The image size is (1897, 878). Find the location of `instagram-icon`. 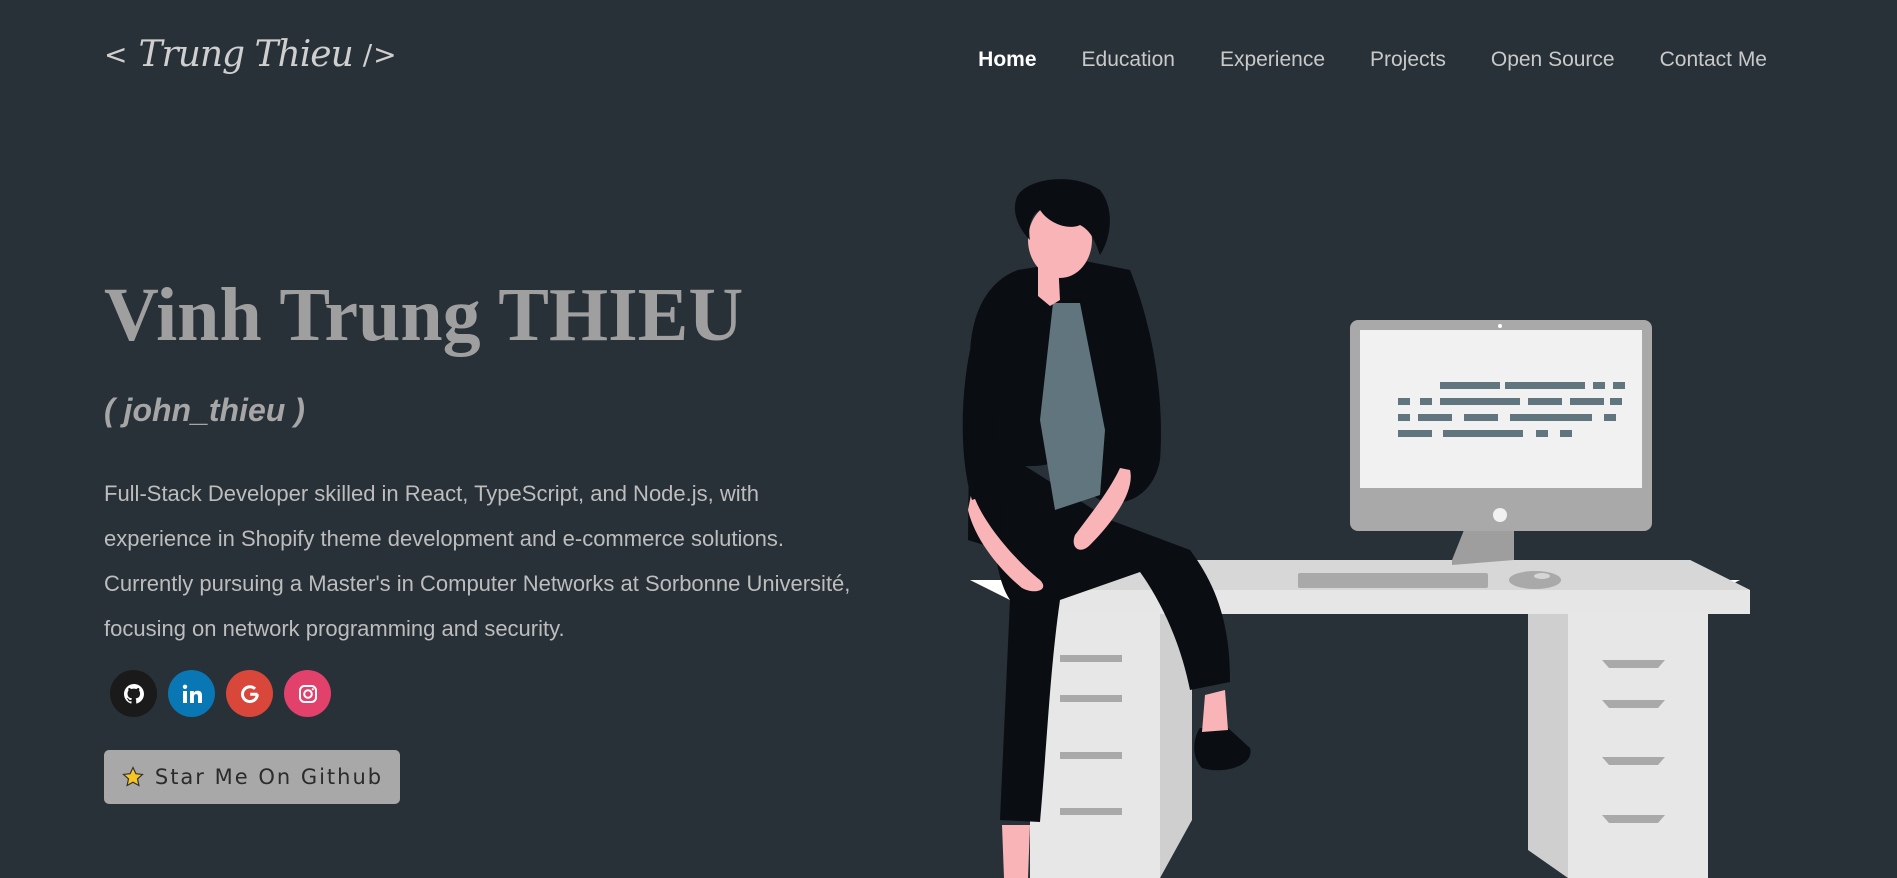

instagram-icon is located at coordinates (307, 693).